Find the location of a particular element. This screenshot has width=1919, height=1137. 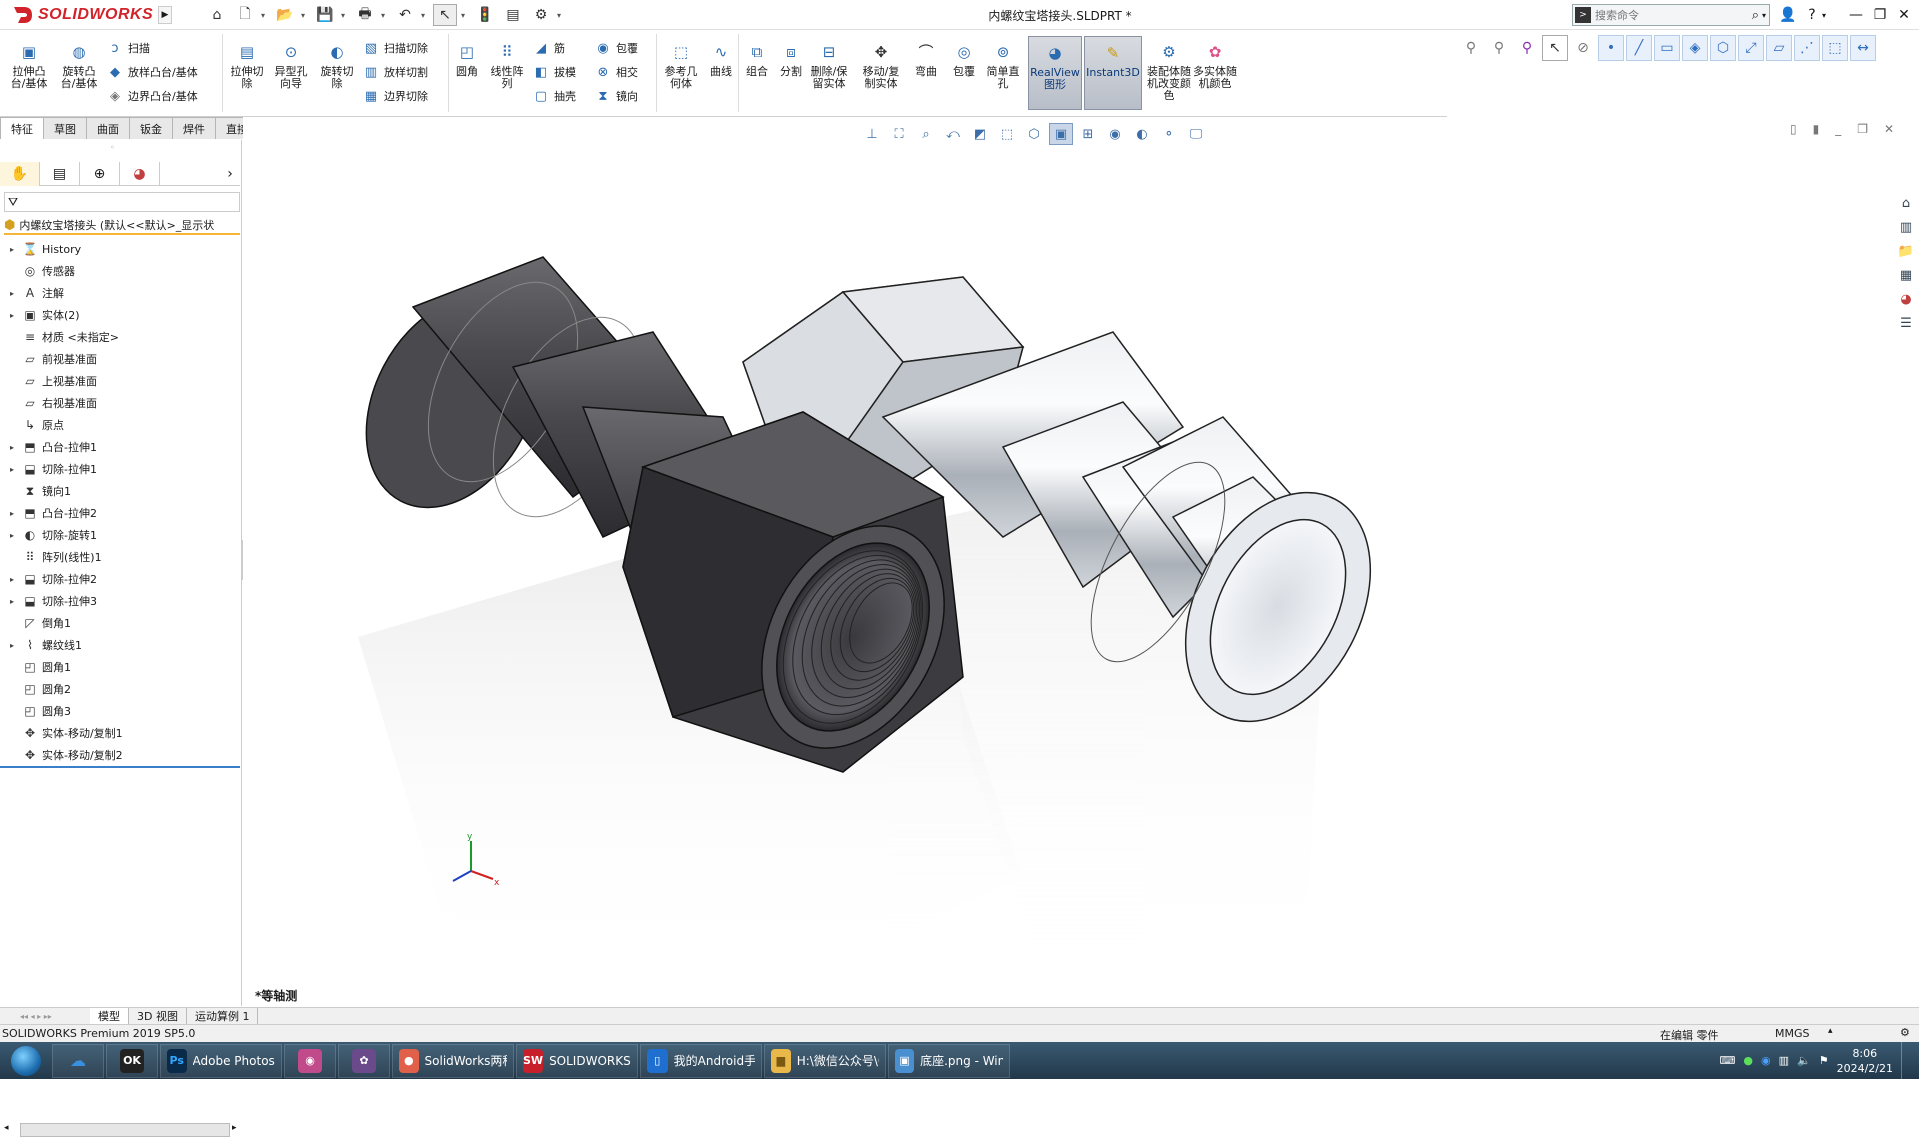

units-dropdown-icon: ▴ is located at coordinates (1830, 1031).